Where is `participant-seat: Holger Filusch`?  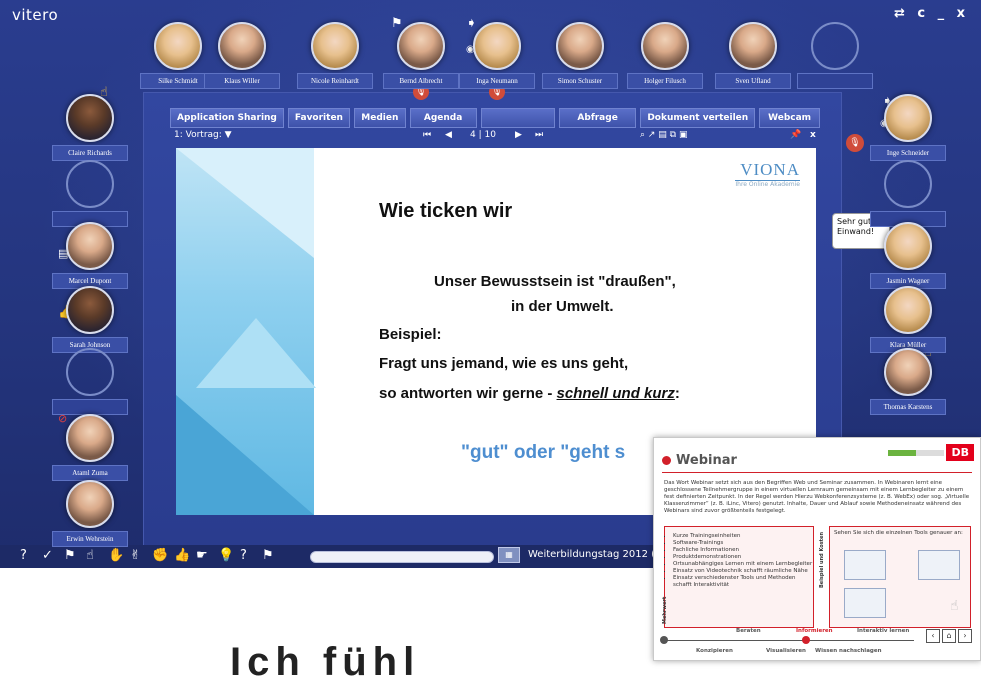
participant-seat: Holger Filusch is located at coordinates (665, 55).